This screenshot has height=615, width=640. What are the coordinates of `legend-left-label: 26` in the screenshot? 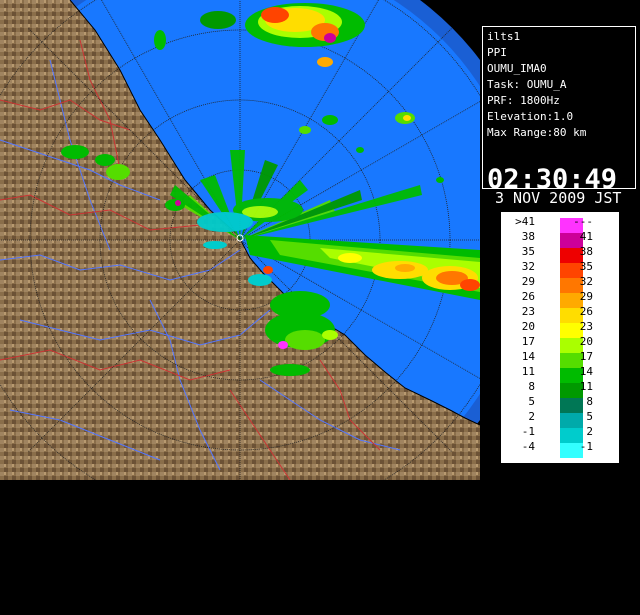 It's located at (528, 296).